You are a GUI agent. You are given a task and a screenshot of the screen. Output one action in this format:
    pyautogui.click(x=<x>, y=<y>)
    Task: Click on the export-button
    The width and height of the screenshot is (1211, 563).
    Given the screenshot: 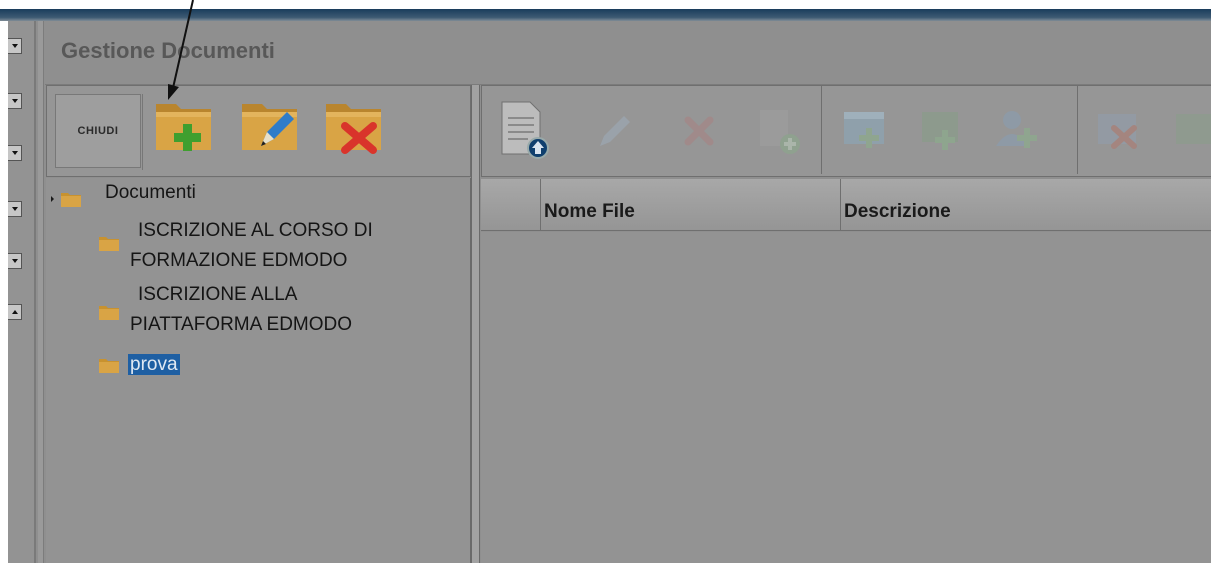 What is the action you would take?
    pyautogui.click(x=1189, y=129)
    